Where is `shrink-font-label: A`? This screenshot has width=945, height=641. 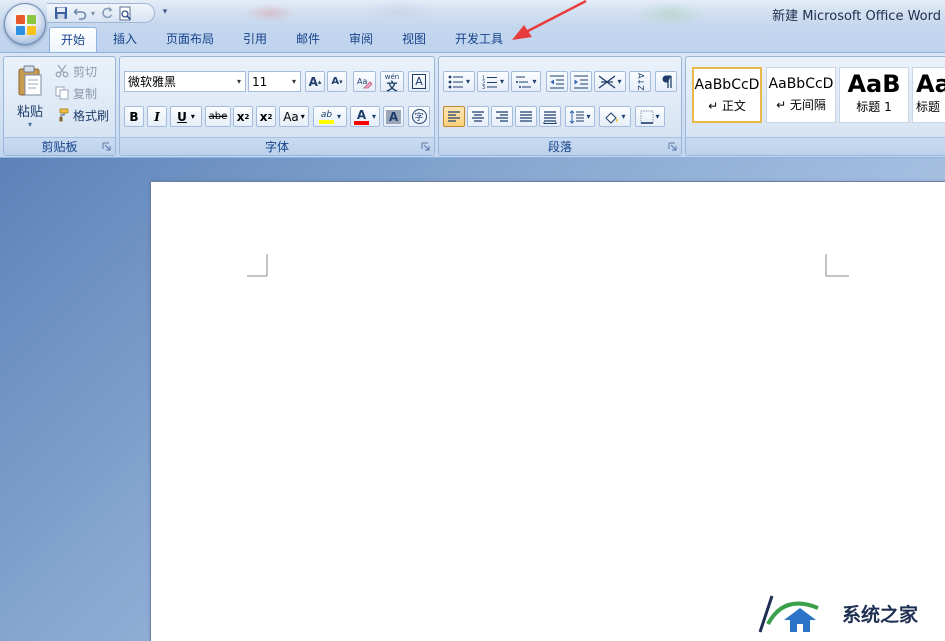 shrink-font-label: A is located at coordinates (335, 81).